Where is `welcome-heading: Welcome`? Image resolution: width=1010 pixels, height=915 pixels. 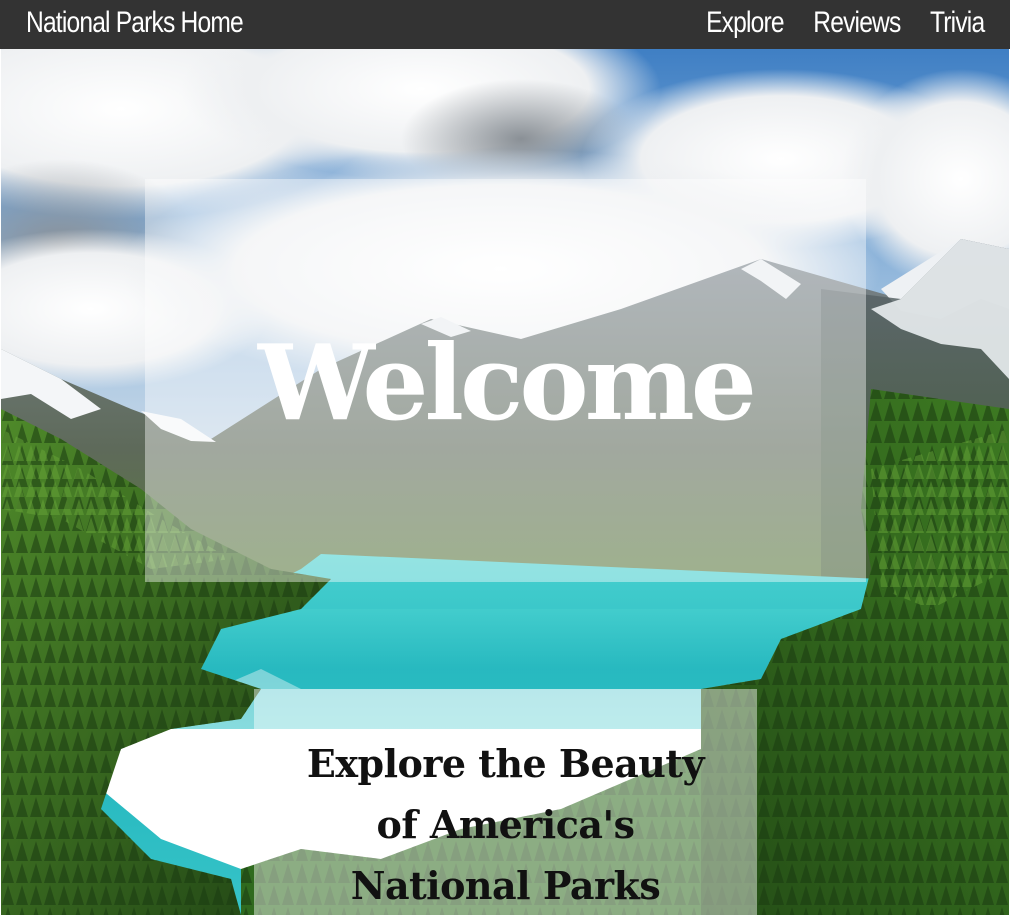 welcome-heading: Welcome is located at coordinates (507, 382).